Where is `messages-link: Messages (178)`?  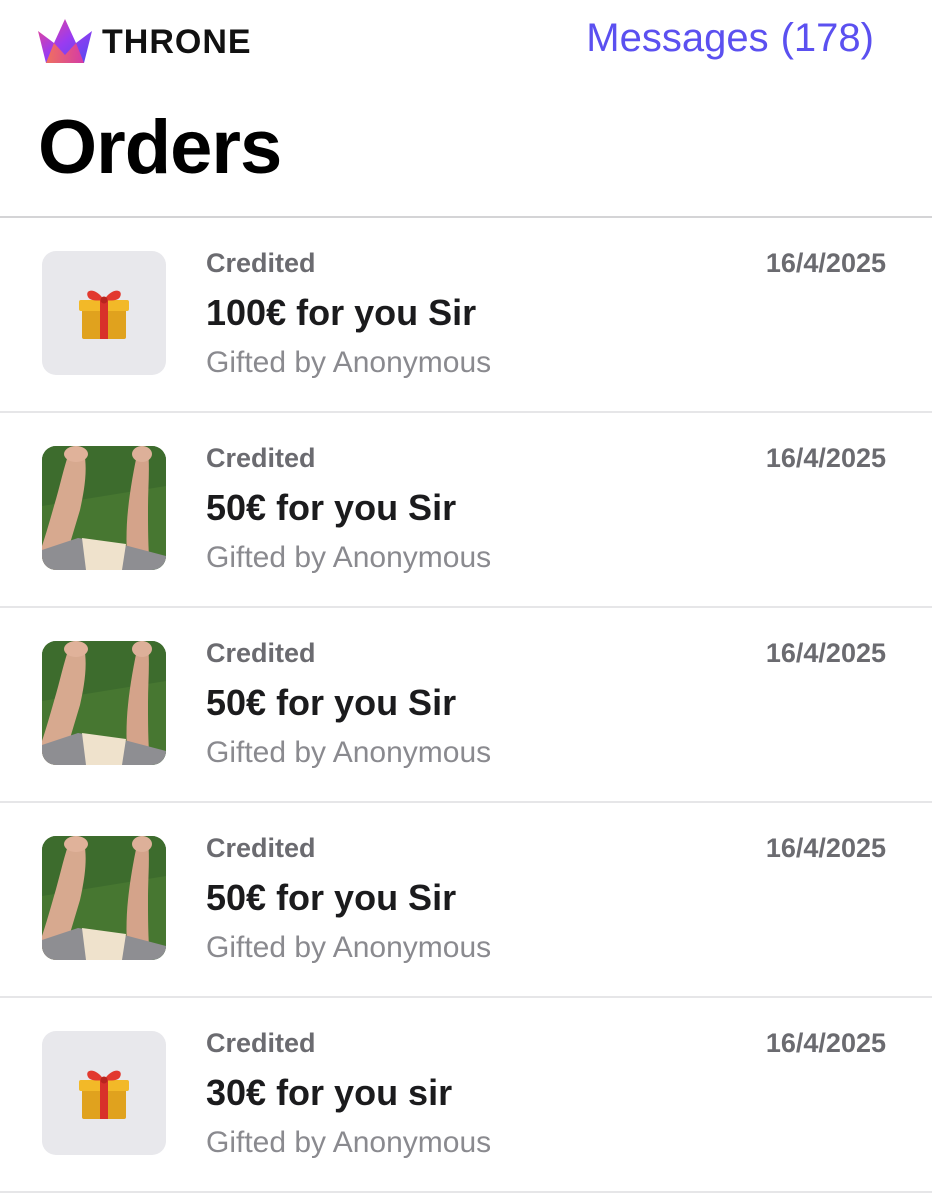 messages-link: Messages (178) is located at coordinates (730, 38).